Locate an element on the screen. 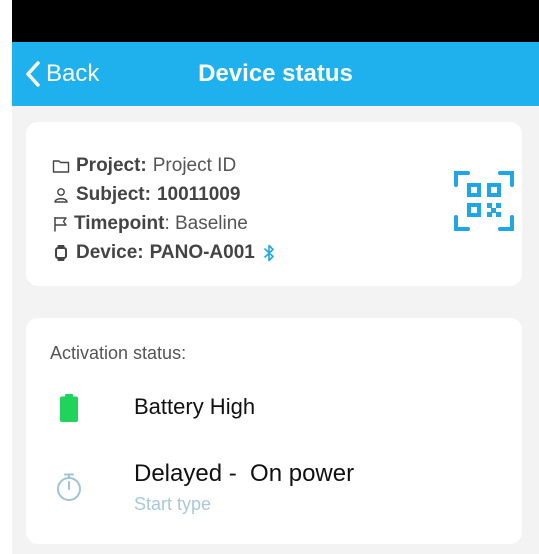  project-value: Project ID is located at coordinates (194, 165).